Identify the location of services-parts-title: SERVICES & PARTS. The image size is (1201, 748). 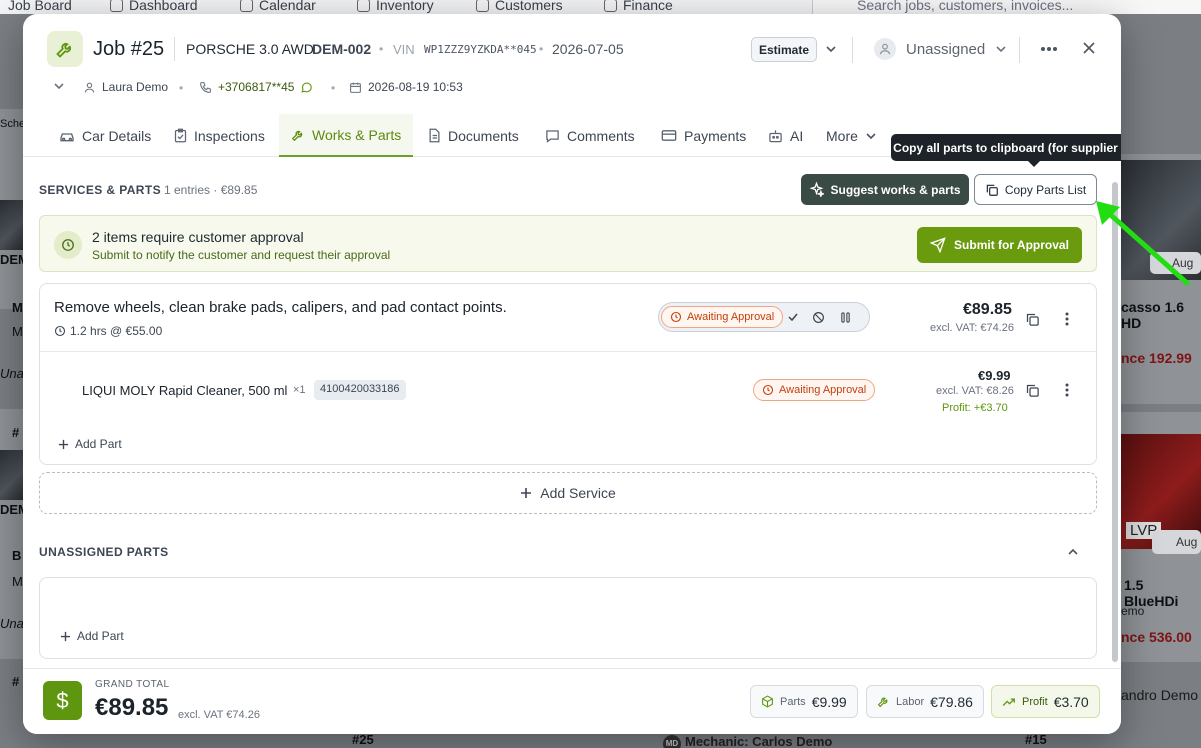
(100, 190).